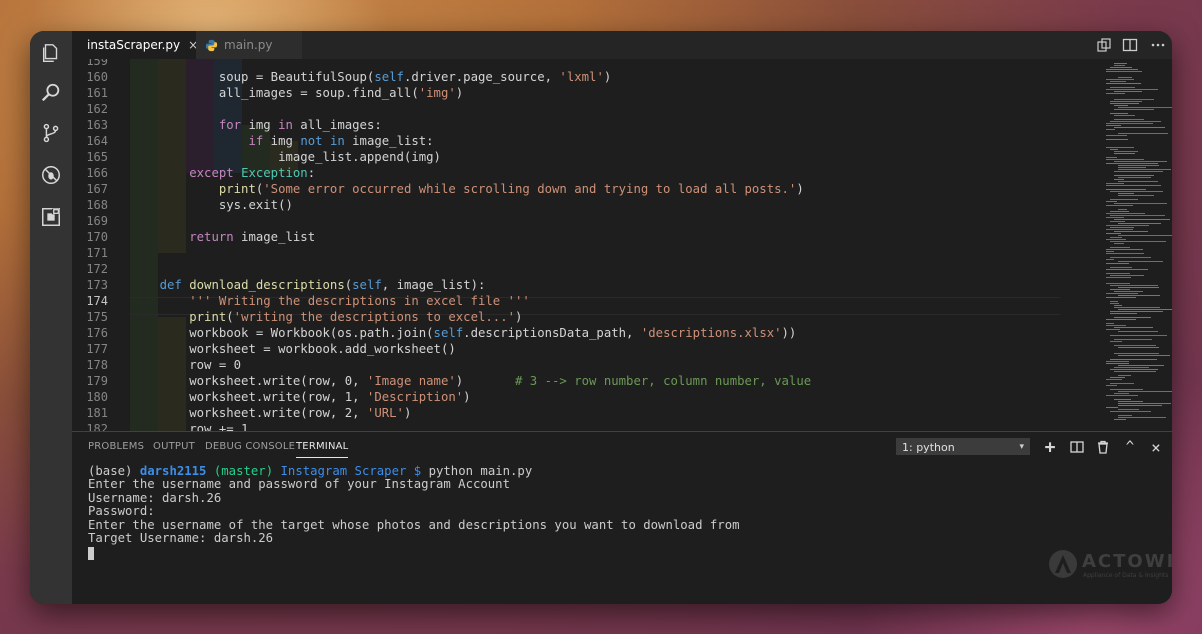 This screenshot has width=1202, height=634. Describe the element at coordinates (1136, 245) in the screenshot. I see `minimap` at that location.